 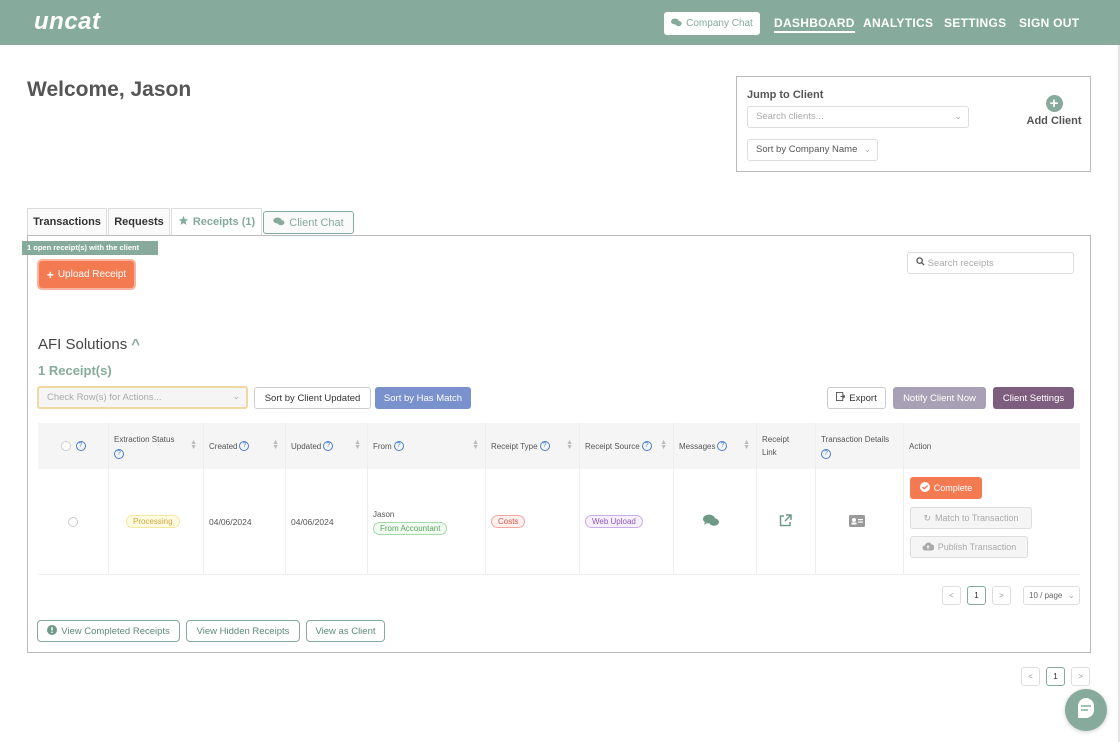 What do you see at coordinates (50, 274) in the screenshot?
I see `plus-icon: +` at bounding box center [50, 274].